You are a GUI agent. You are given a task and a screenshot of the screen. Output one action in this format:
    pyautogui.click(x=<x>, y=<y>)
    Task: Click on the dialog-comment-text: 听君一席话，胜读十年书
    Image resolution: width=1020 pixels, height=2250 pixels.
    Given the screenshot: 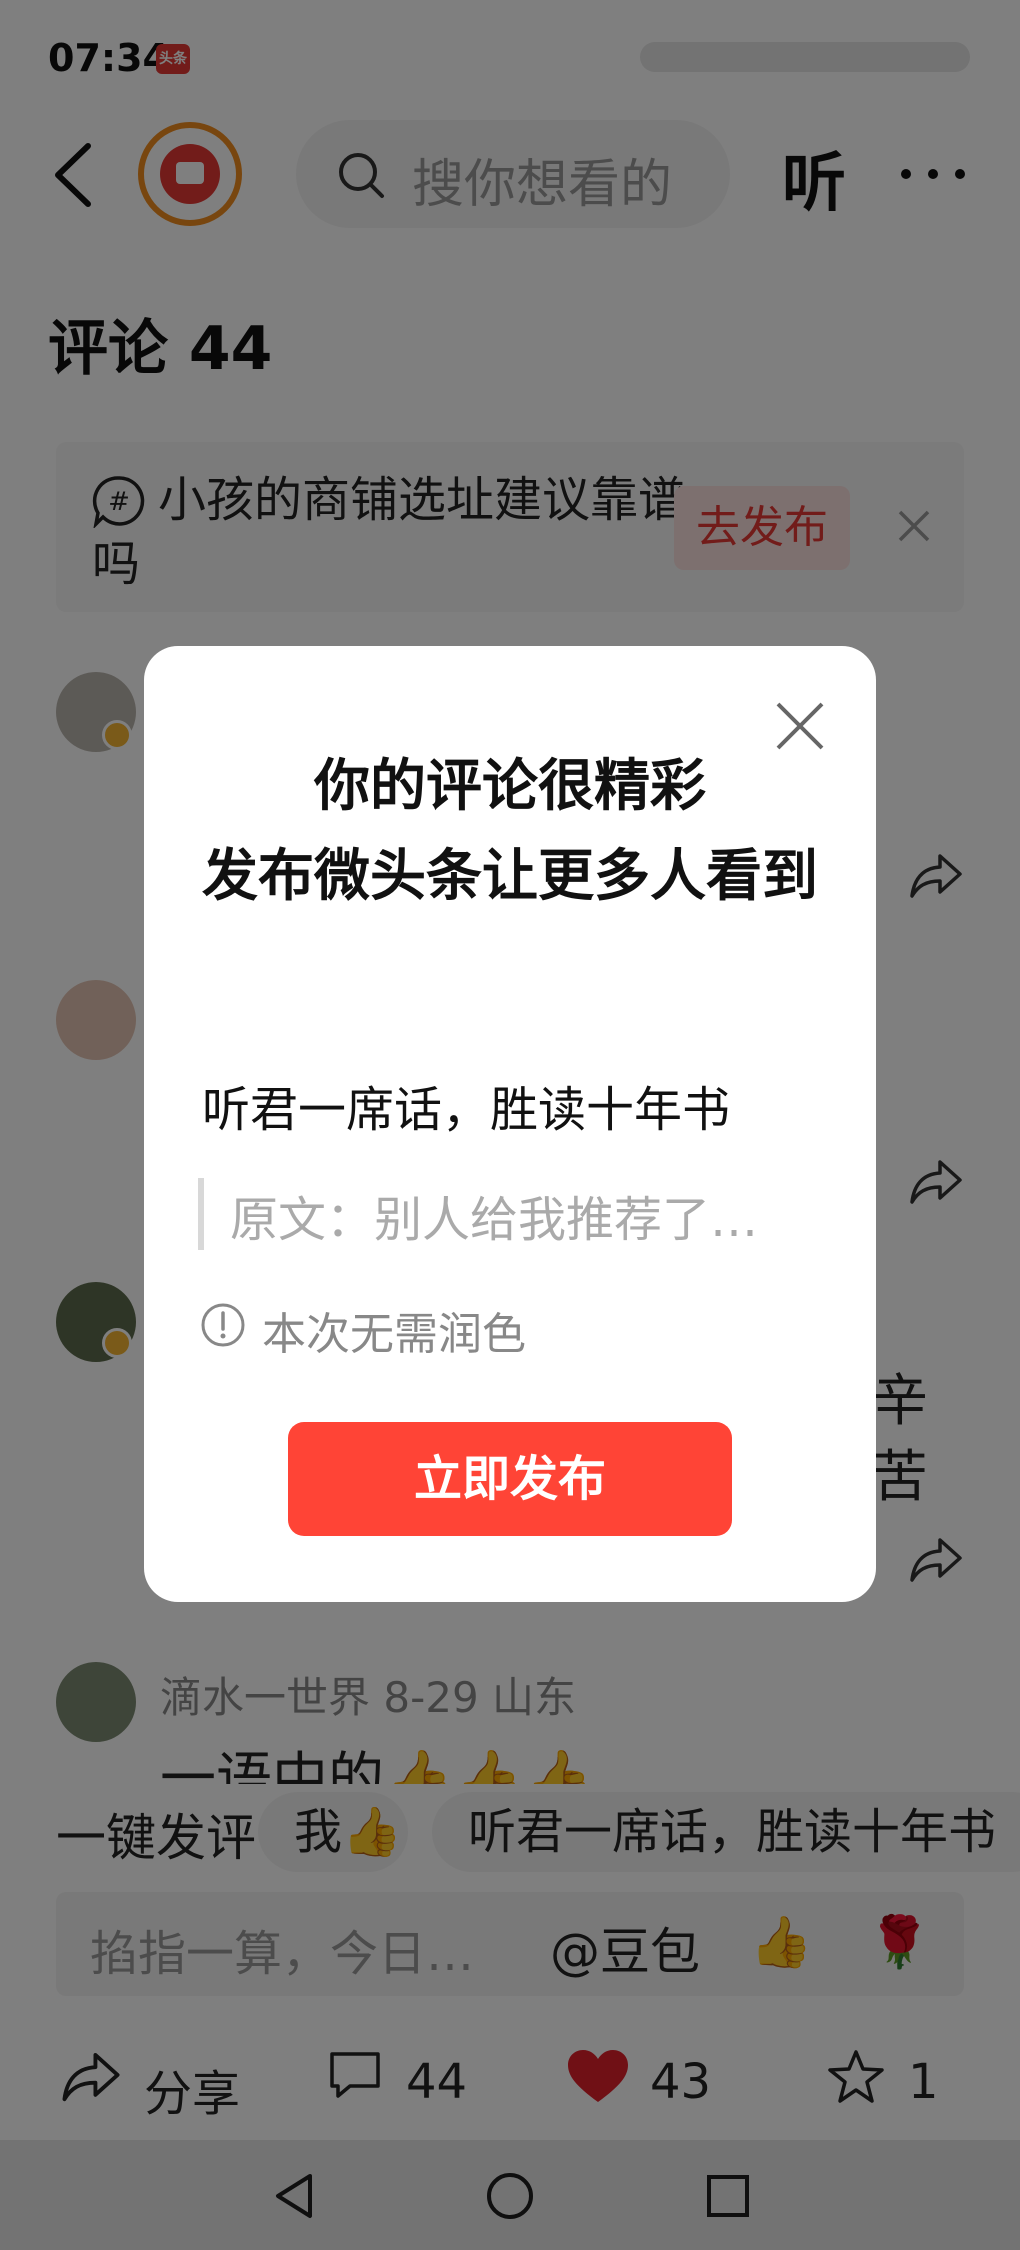 What is the action you would take?
    pyautogui.click(x=466, y=1110)
    